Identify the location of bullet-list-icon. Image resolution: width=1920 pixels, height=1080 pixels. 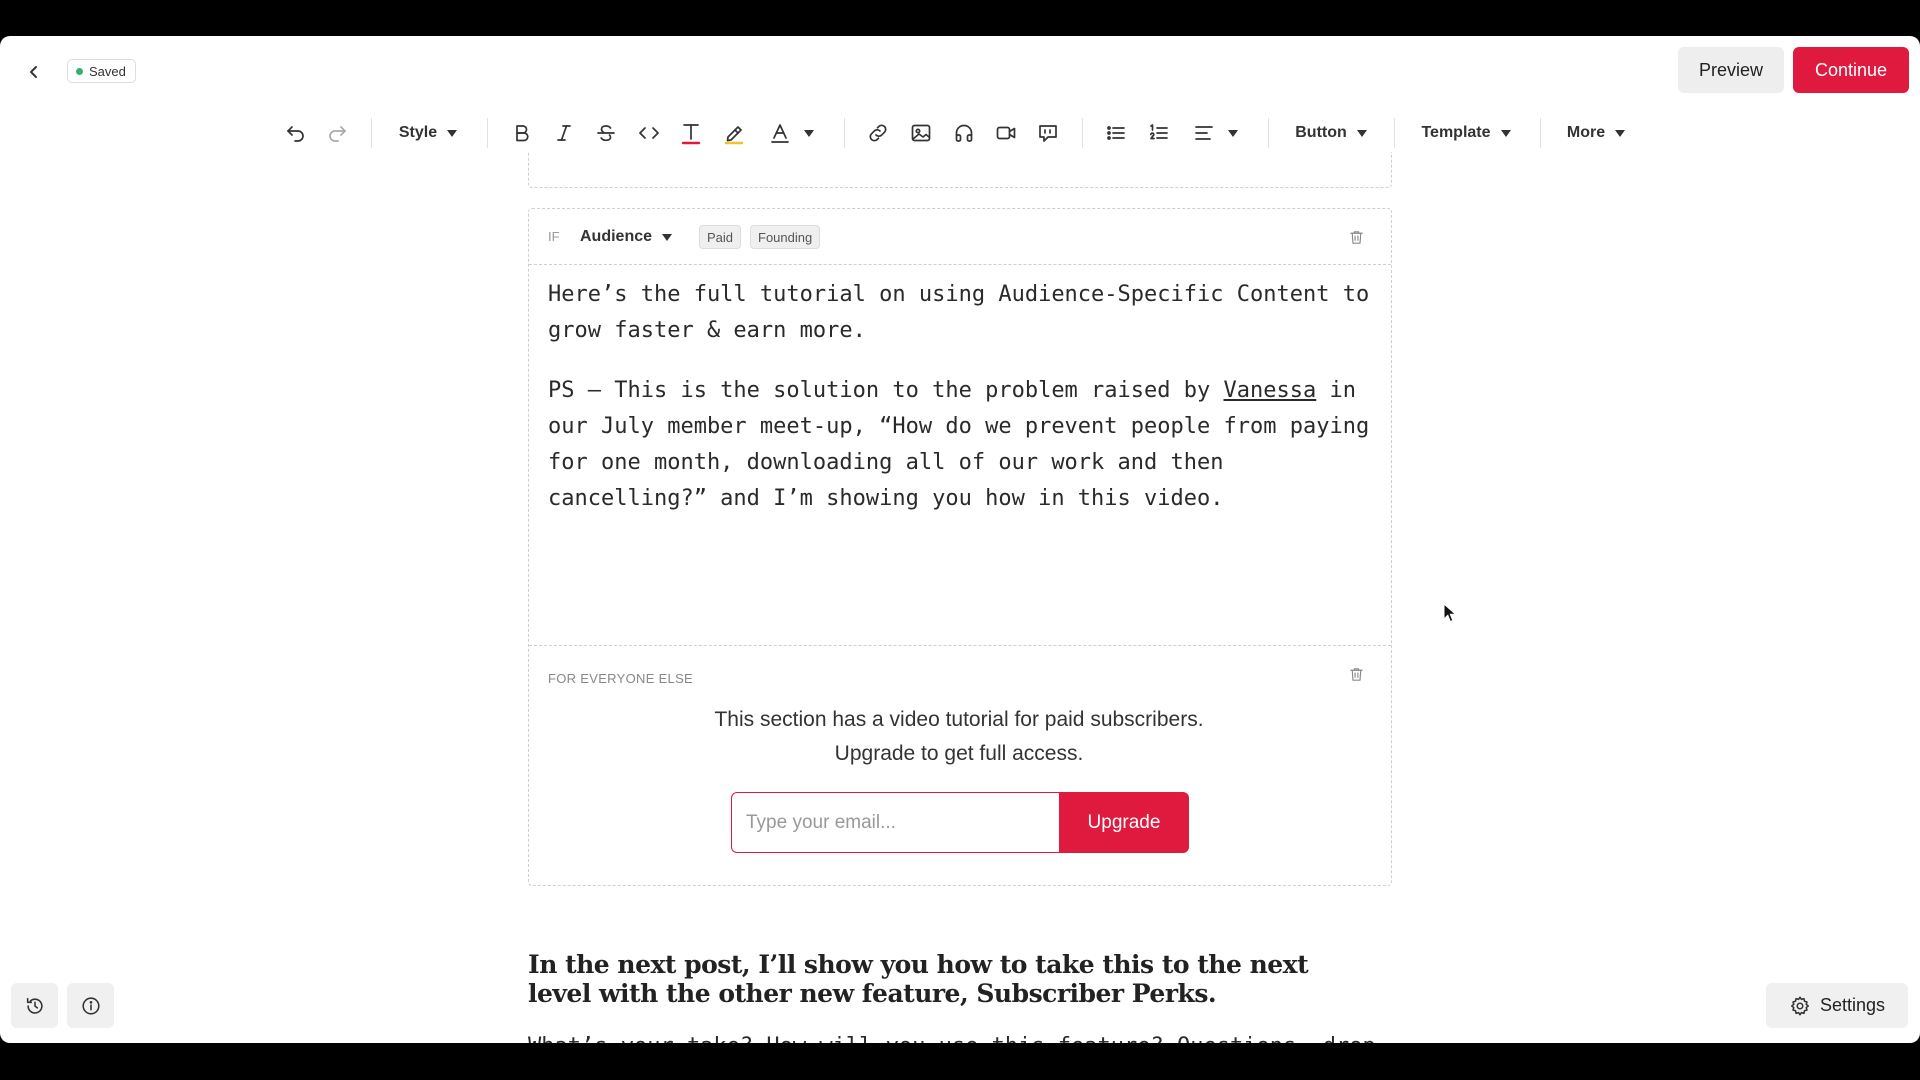
(1116, 133).